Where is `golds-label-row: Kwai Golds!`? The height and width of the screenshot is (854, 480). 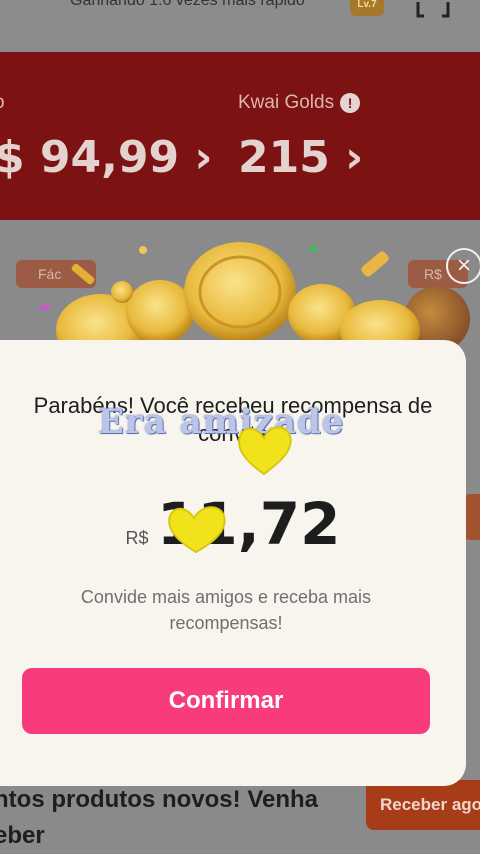 golds-label-row: Kwai Golds! is located at coordinates (299, 103).